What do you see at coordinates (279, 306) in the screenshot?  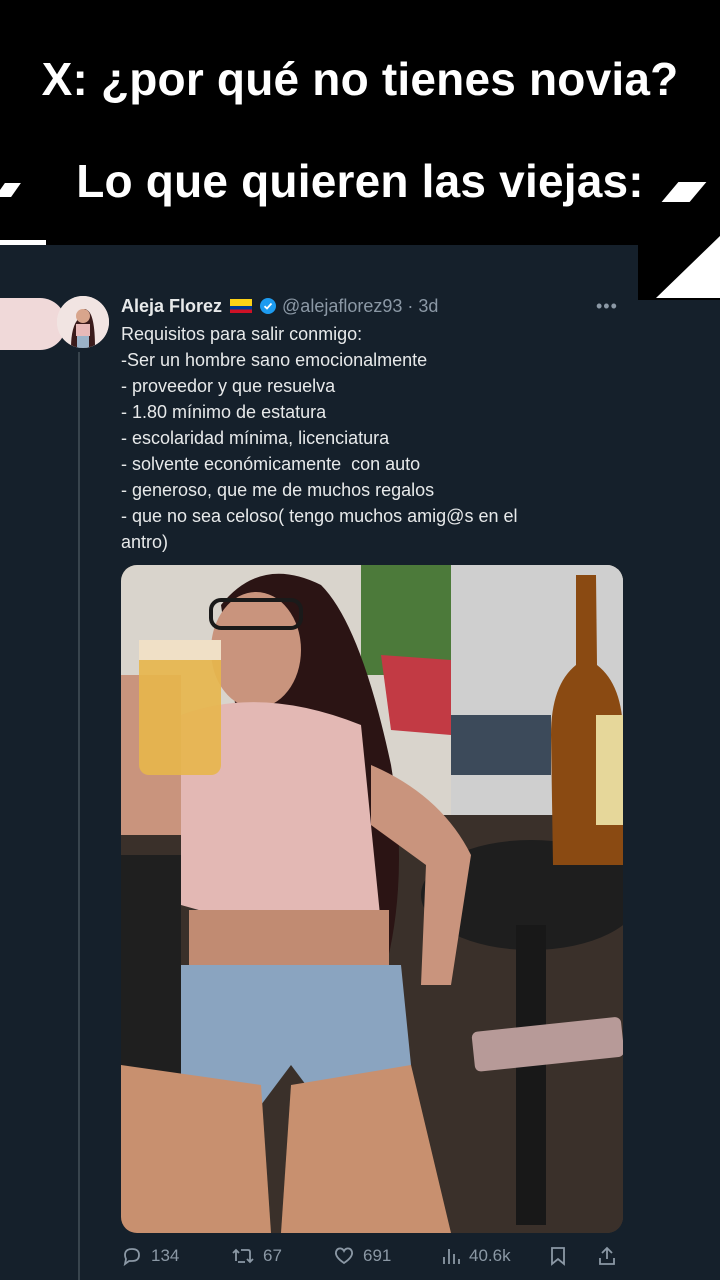 I see `tweet-header: Aleja Florez @alejaflorez93 · 3d` at bounding box center [279, 306].